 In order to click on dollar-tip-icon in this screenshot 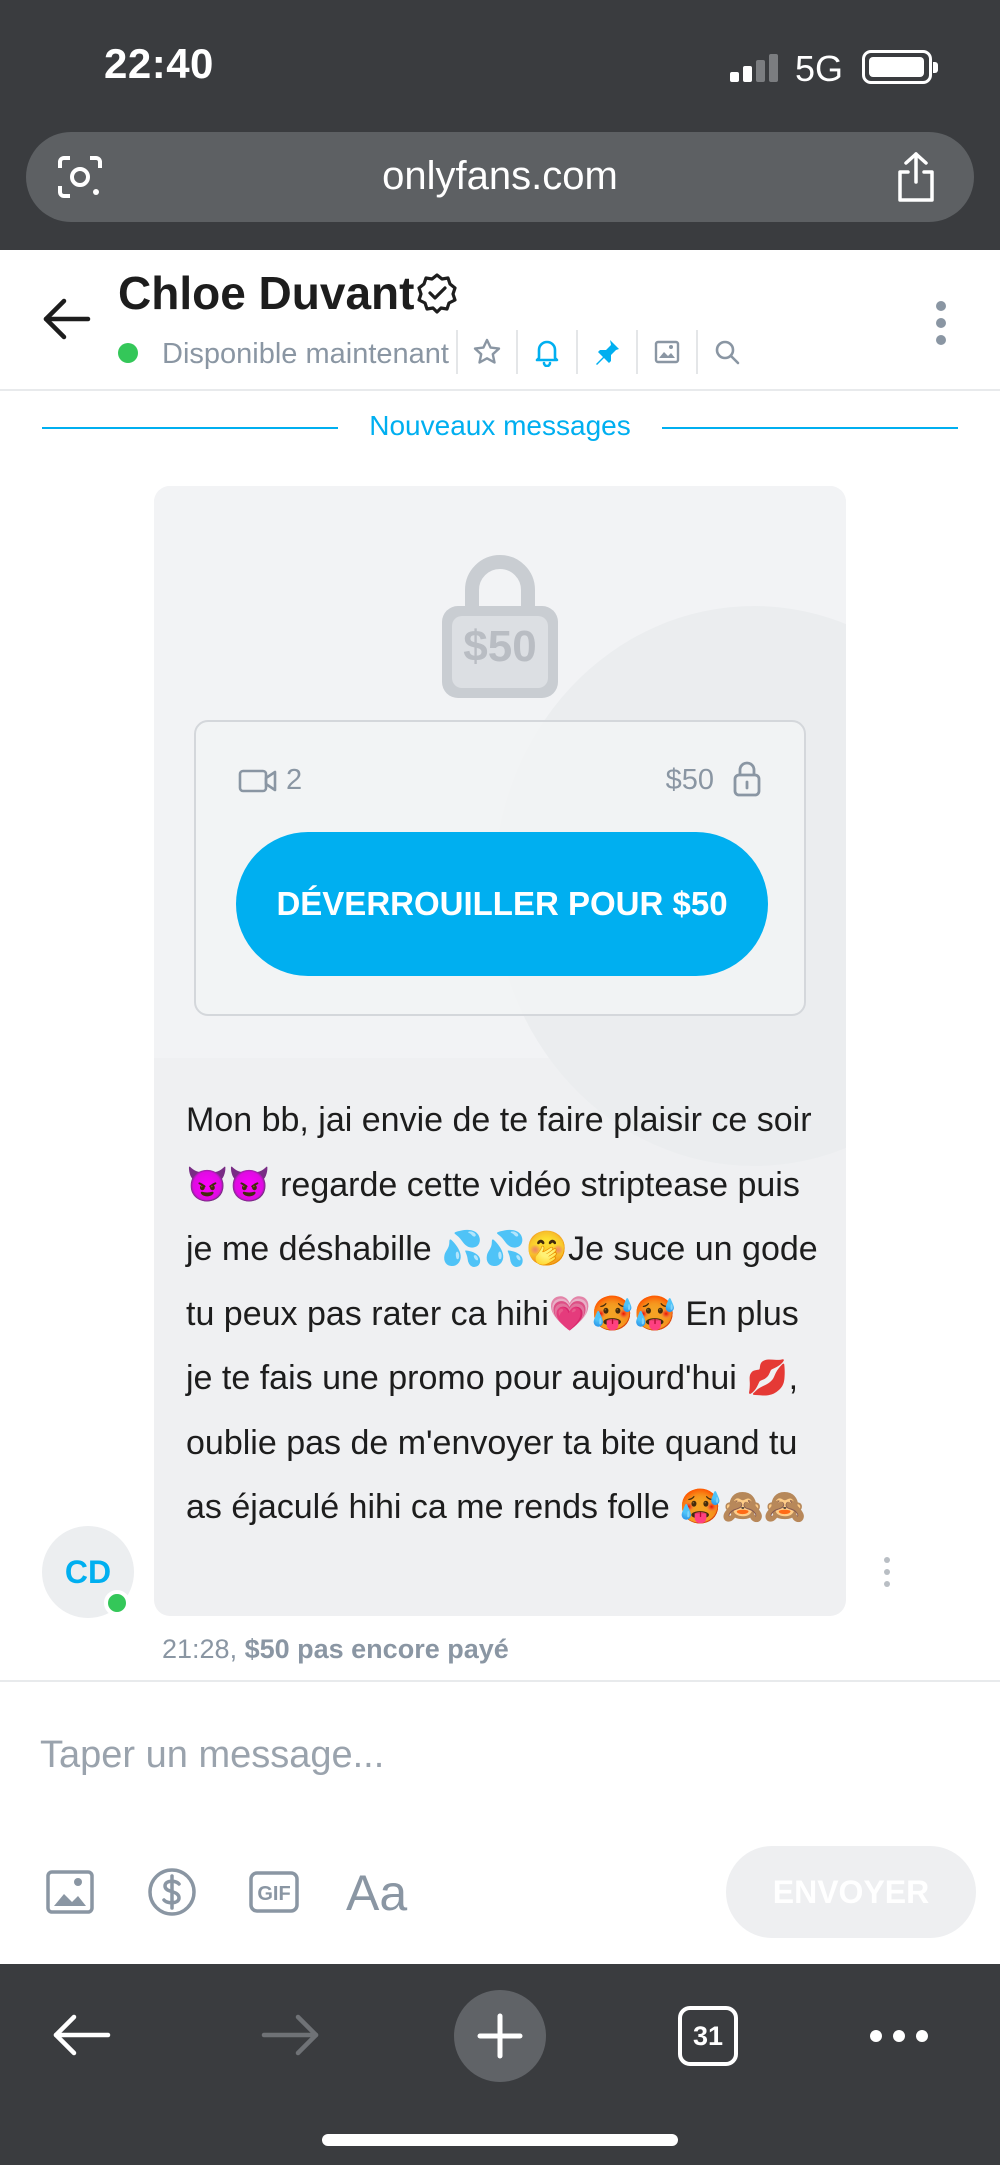, I will do `click(172, 1892)`.